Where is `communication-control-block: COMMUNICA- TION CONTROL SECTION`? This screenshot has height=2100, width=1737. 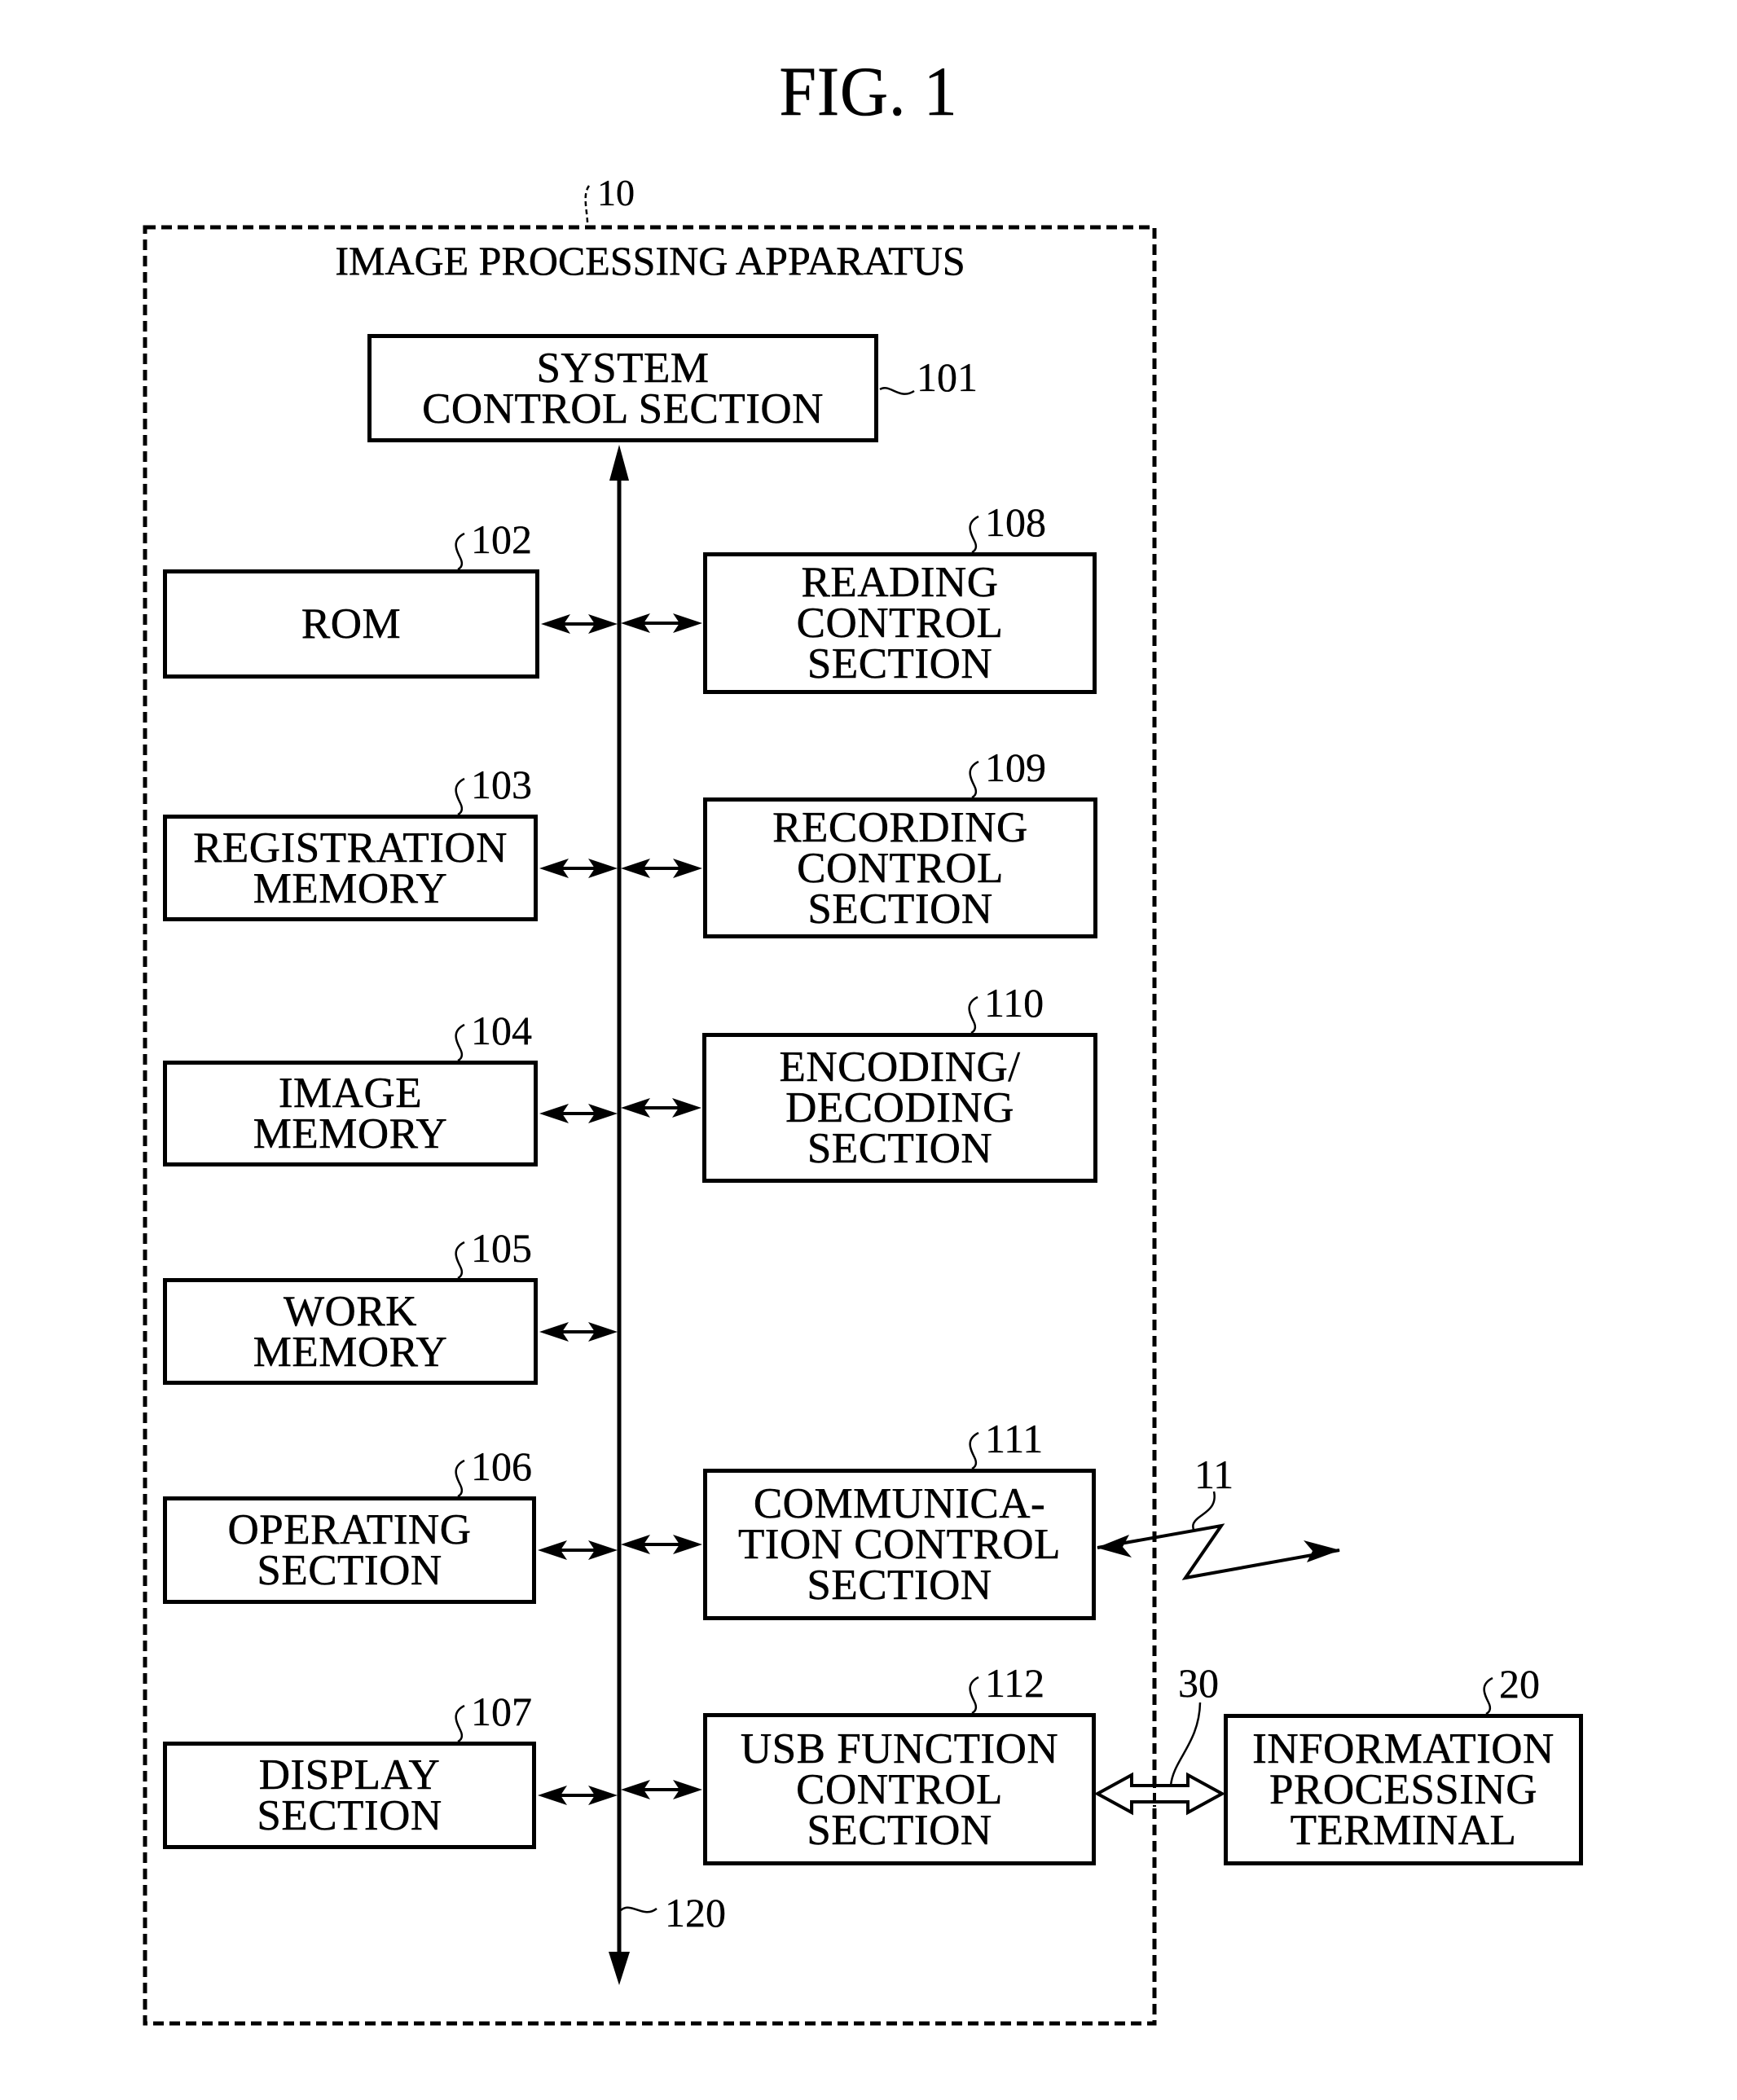 communication-control-block: COMMUNICA- TION CONTROL SECTION is located at coordinates (899, 1544).